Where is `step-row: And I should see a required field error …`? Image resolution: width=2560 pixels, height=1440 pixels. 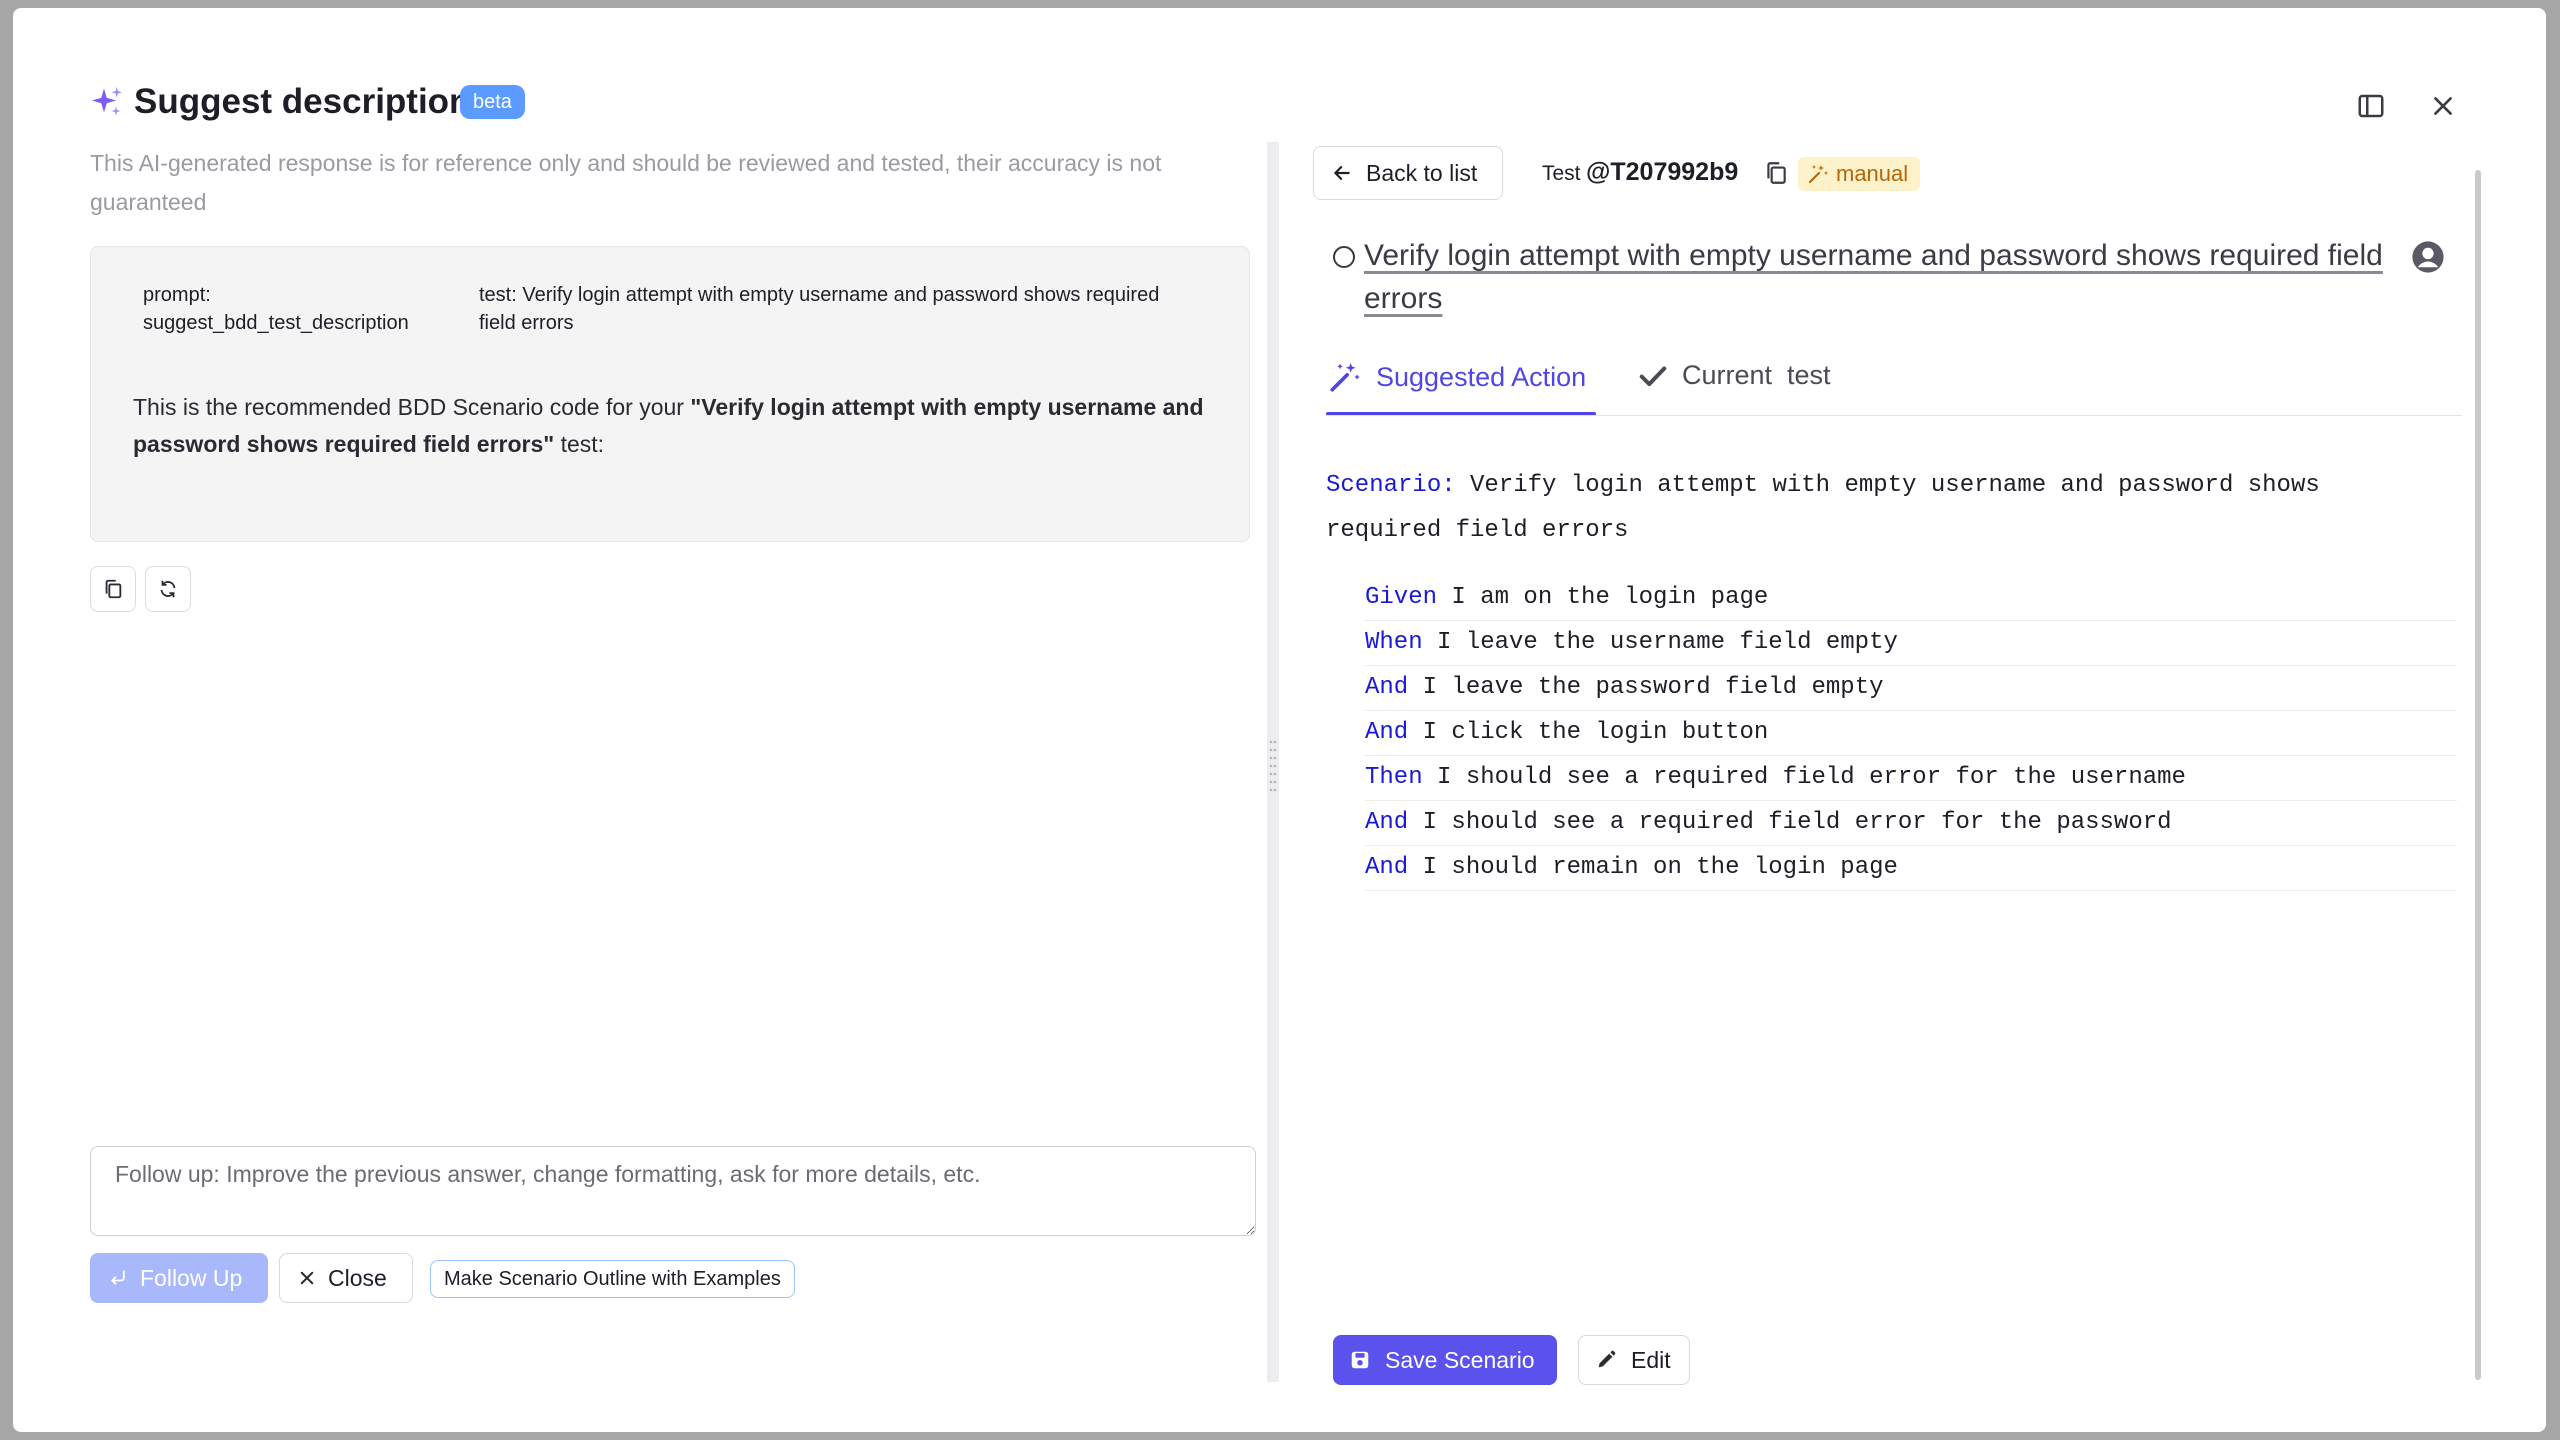 step-row: And I should see a required field error … is located at coordinates (1911, 823).